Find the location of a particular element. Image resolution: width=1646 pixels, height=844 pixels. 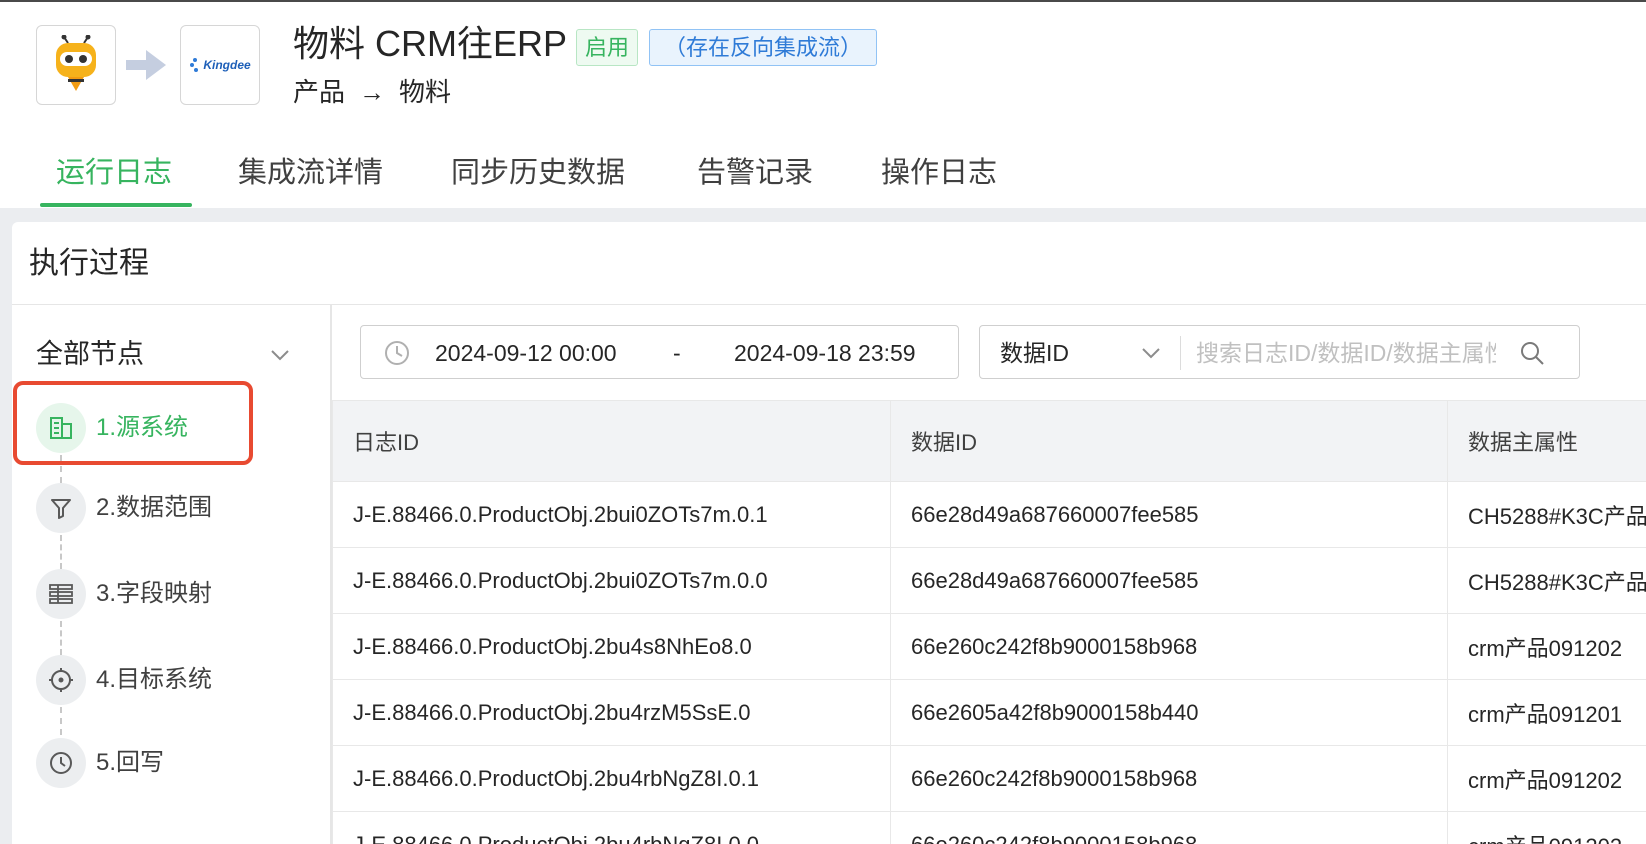

date-start: 2024-09-12 00:00 is located at coordinates (526, 353).